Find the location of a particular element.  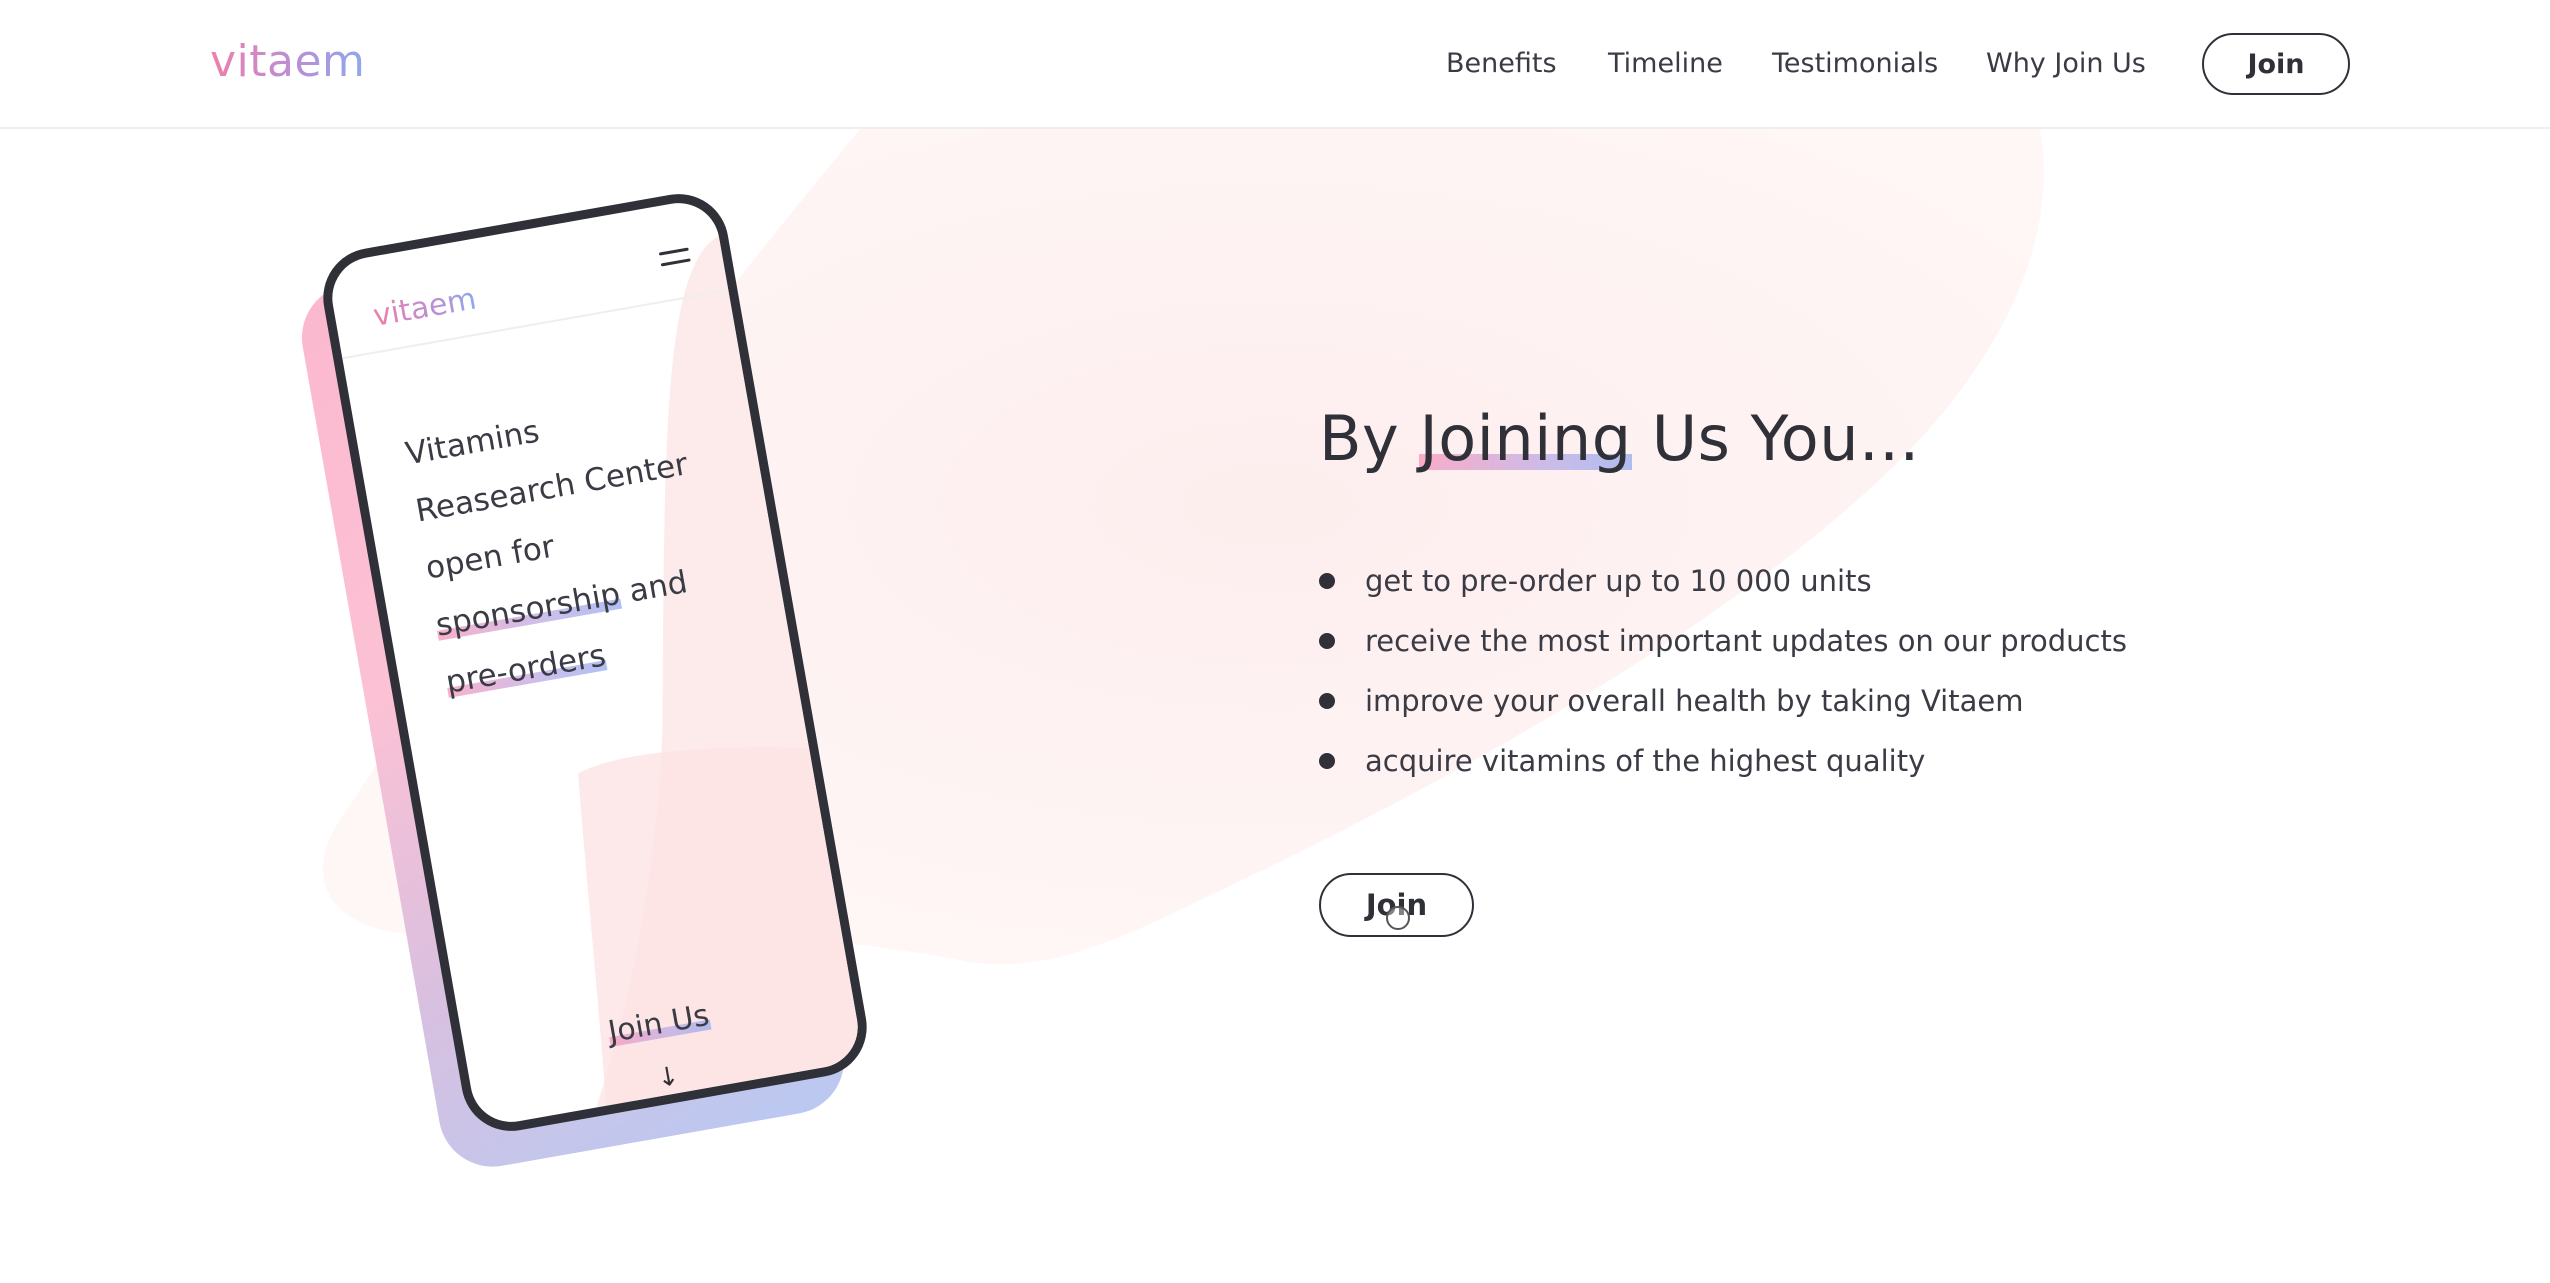

benefit-item: get to pre-order up to 10 000 units is located at coordinates (1723, 590).